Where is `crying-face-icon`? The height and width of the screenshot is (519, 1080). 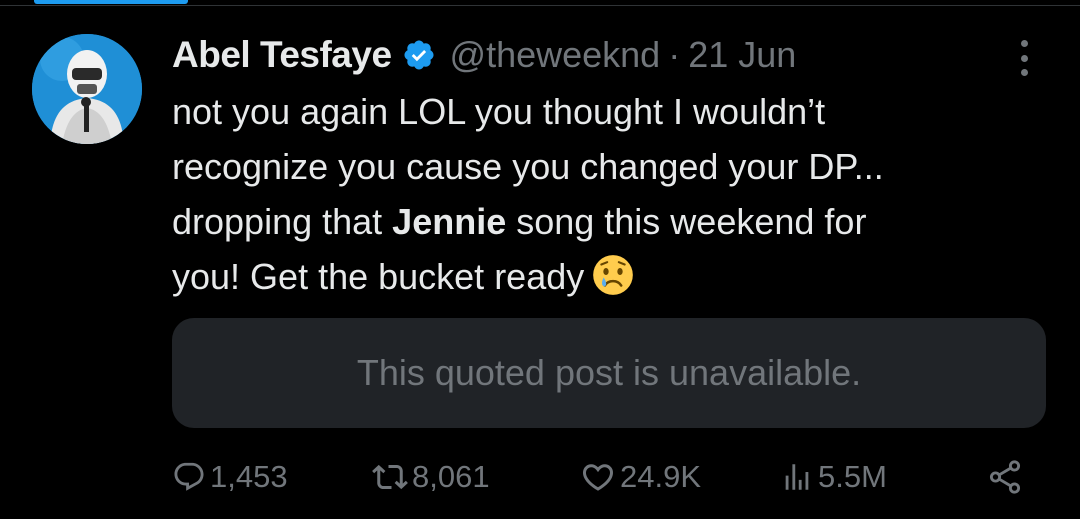
crying-face-icon is located at coordinates (613, 275).